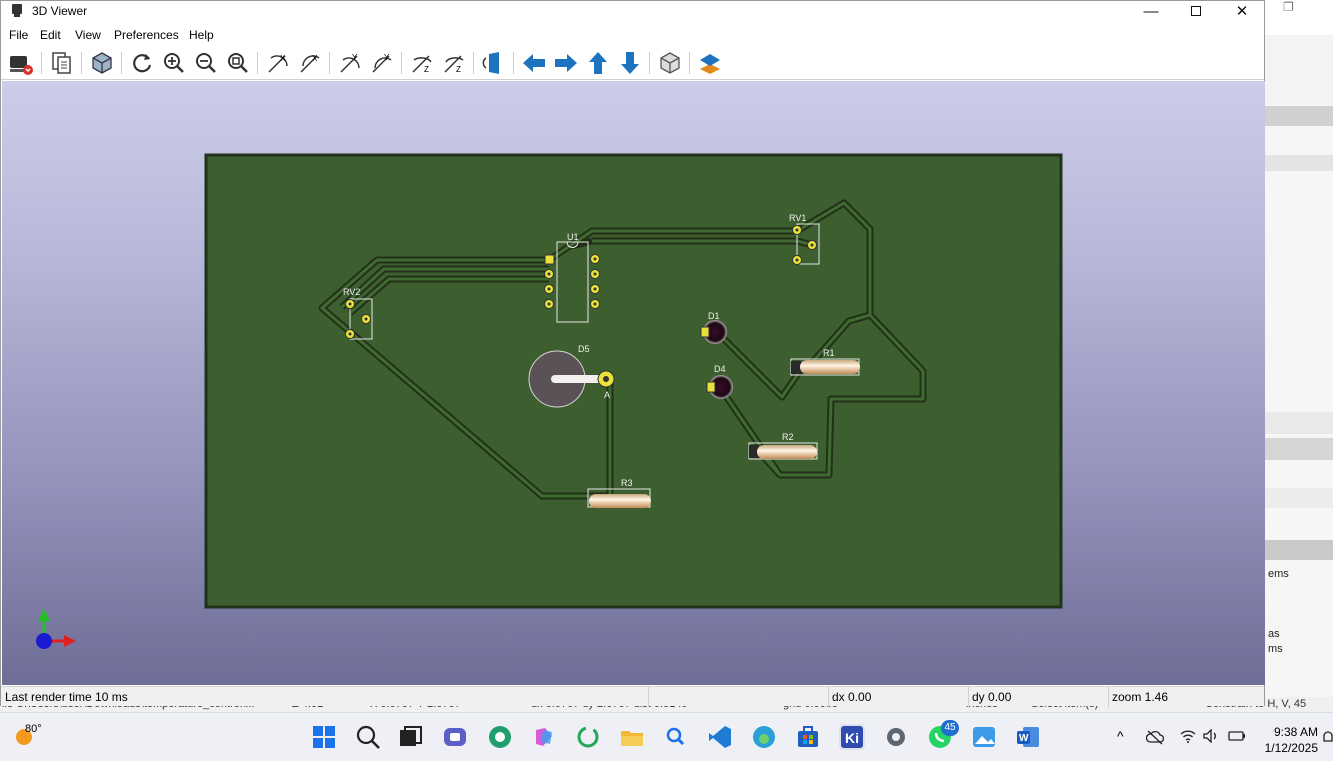  Describe the element at coordinates (56, 629) in the screenshot. I see `axis-gizmo` at that location.